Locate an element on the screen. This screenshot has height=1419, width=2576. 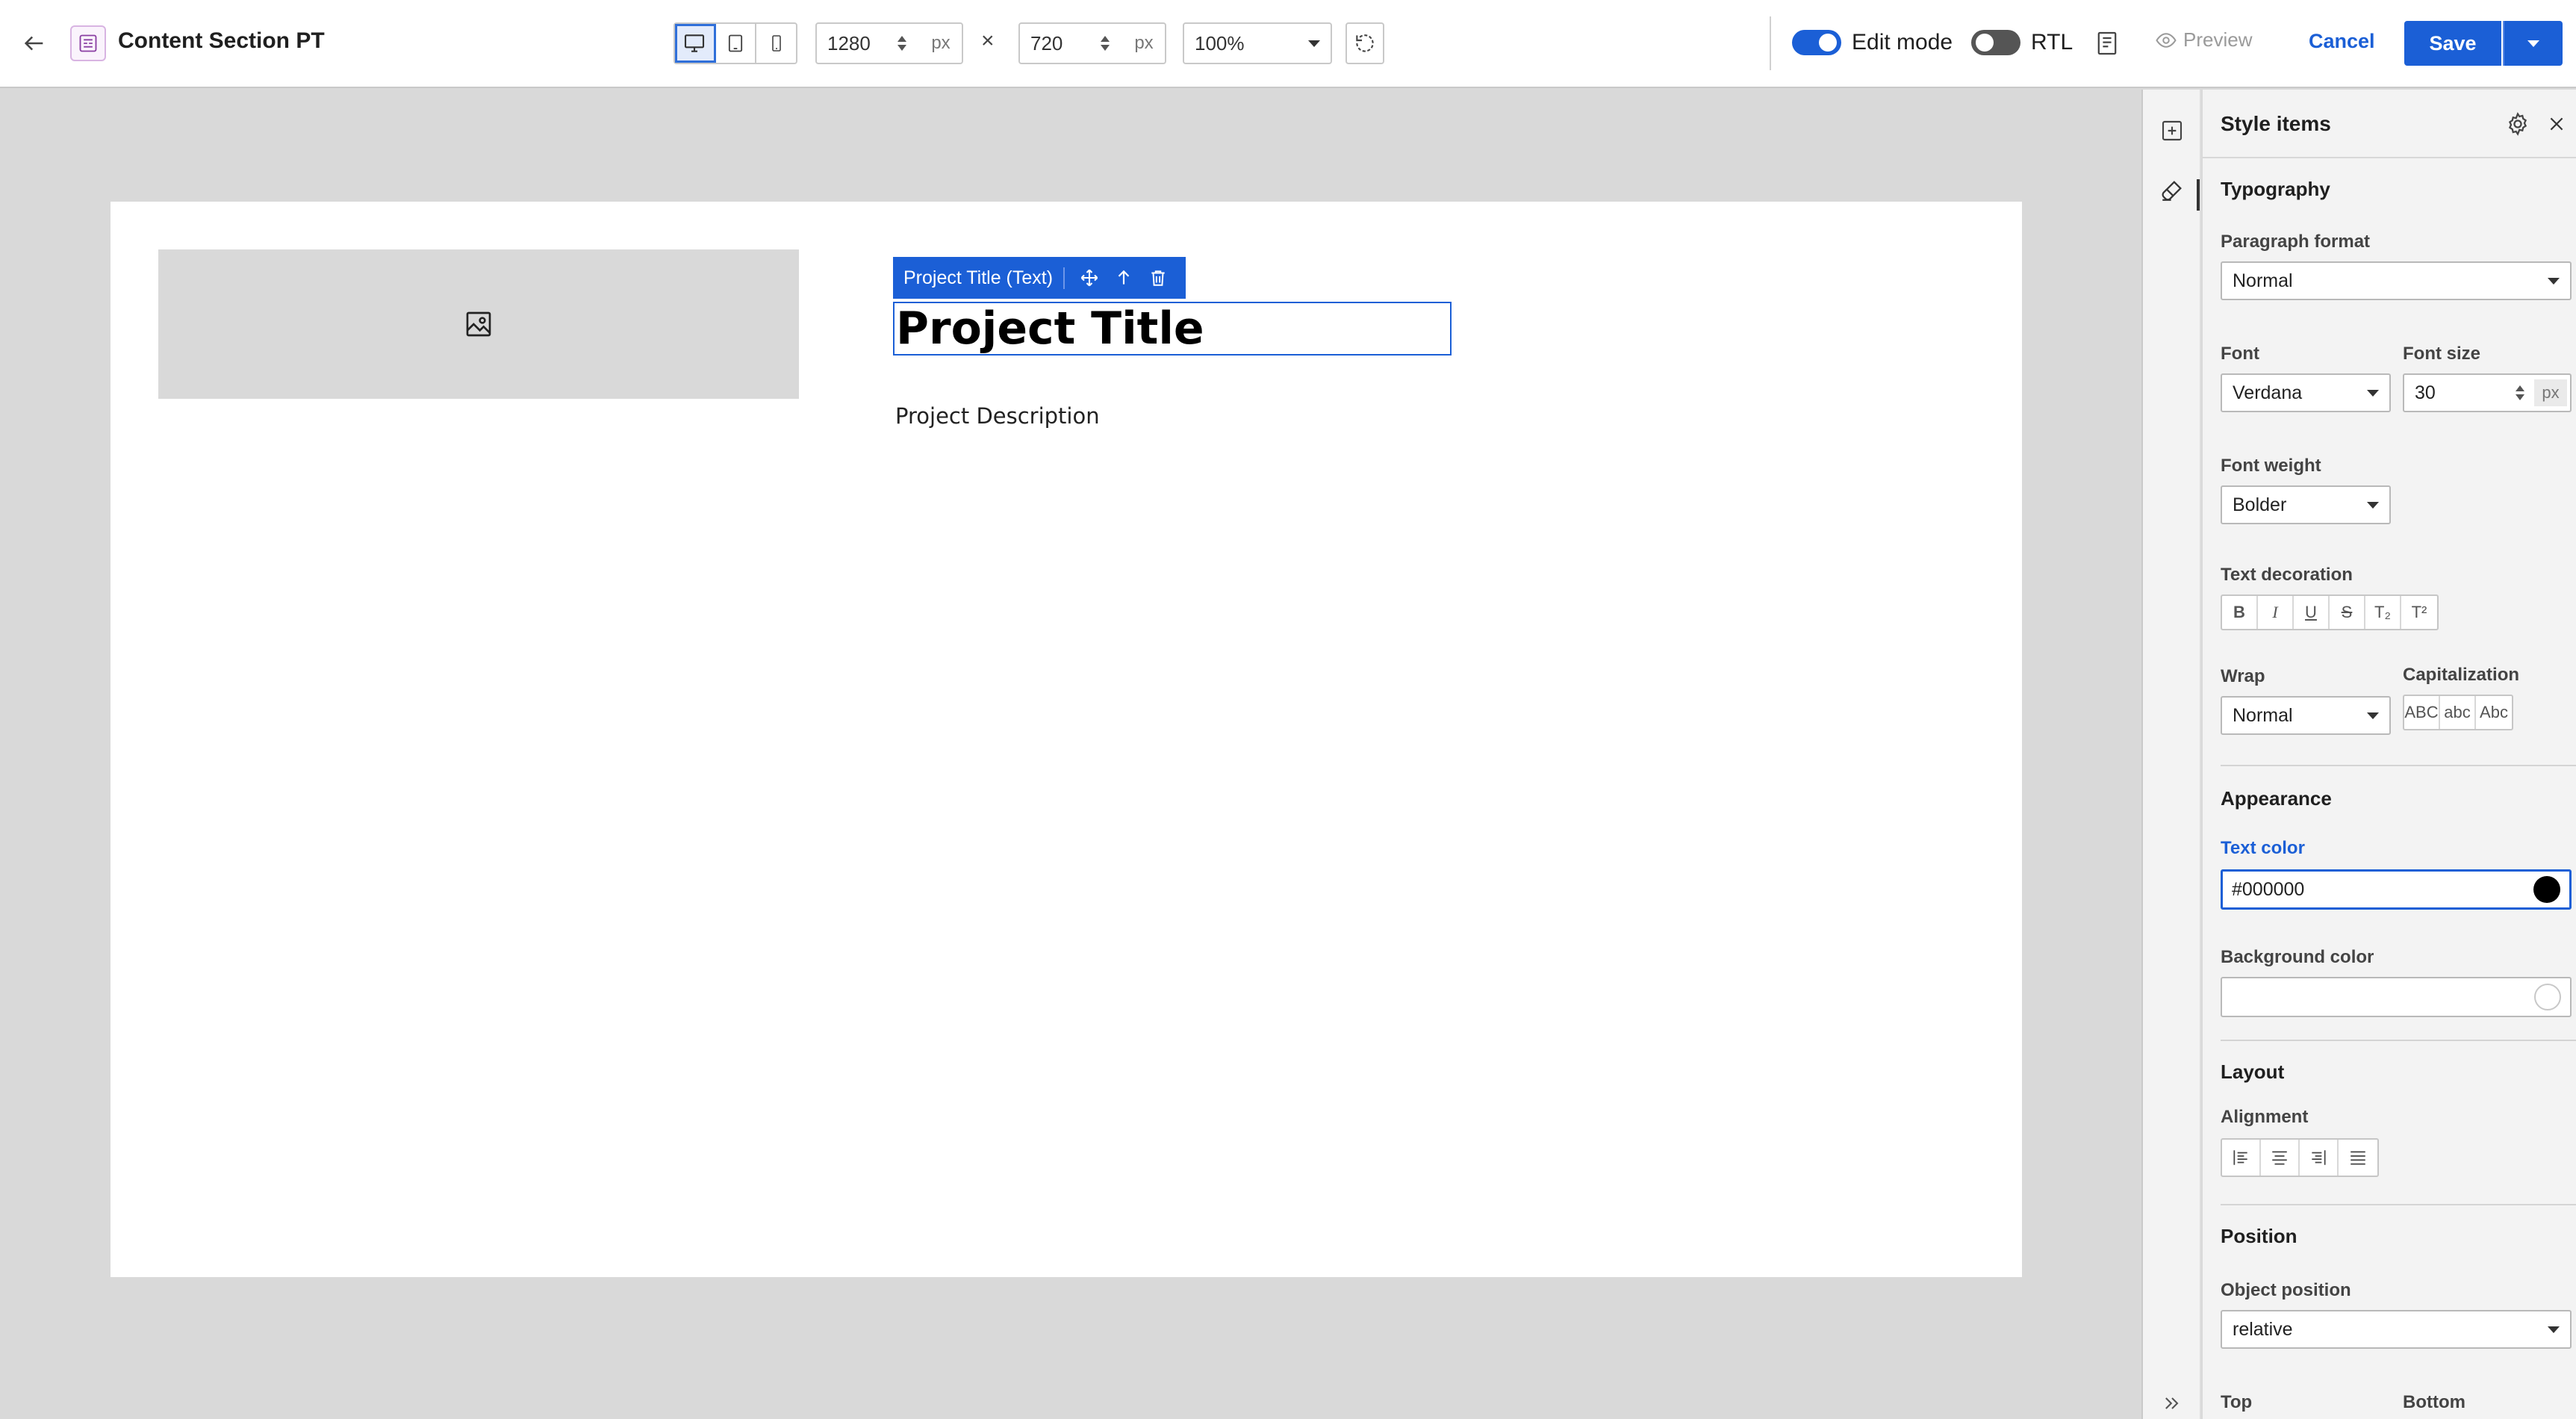
arrow-up-icon is located at coordinates (1124, 277).